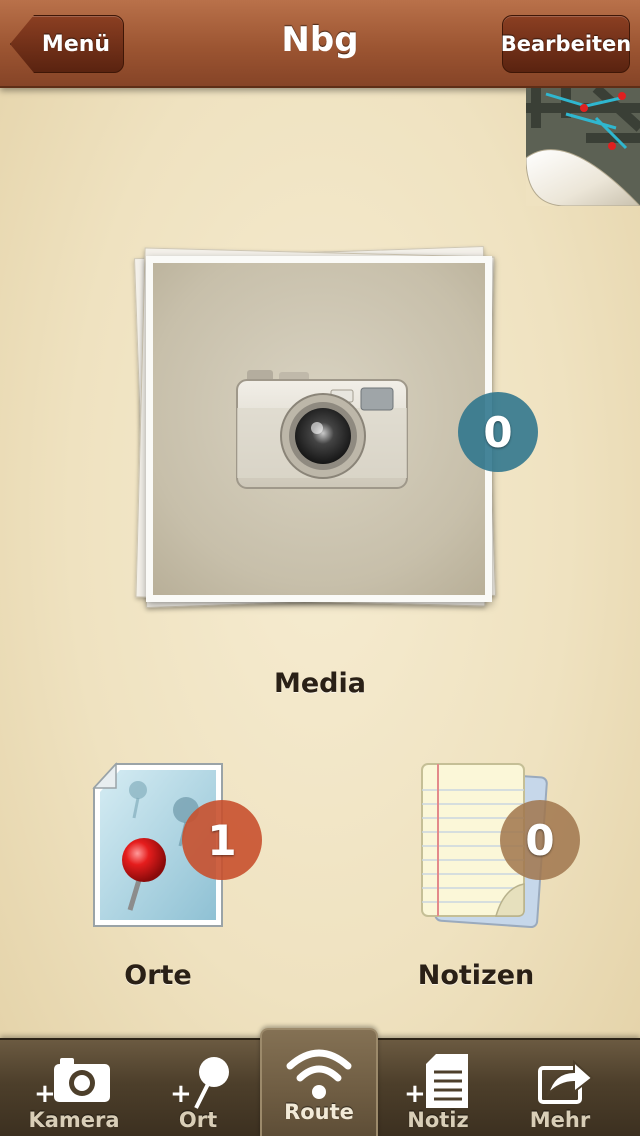  Describe the element at coordinates (199, 1083) in the screenshot. I see `add-pin-icon: +` at that location.